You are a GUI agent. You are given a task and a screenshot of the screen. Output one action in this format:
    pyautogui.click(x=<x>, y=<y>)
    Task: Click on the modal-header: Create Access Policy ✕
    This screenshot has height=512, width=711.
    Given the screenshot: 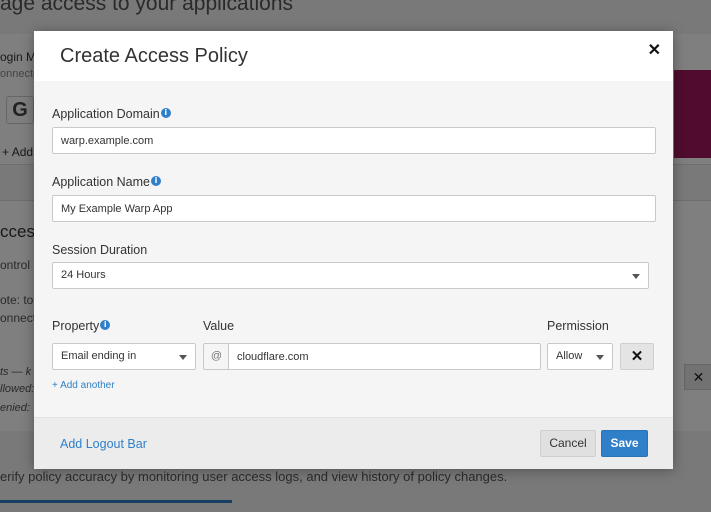 What is the action you would take?
    pyautogui.click(x=353, y=56)
    